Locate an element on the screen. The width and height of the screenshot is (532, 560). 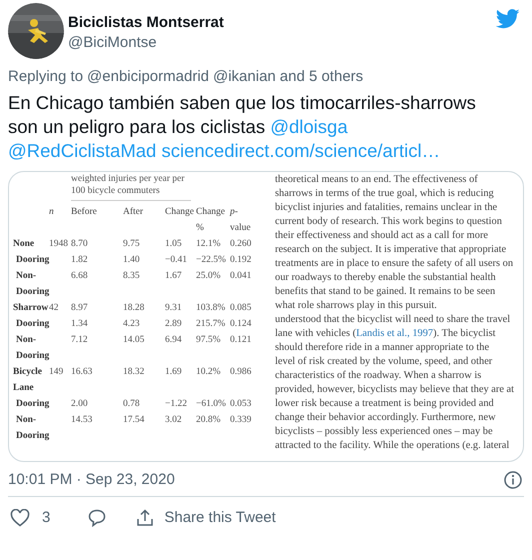
bird-icon is located at coordinates (508, 19).